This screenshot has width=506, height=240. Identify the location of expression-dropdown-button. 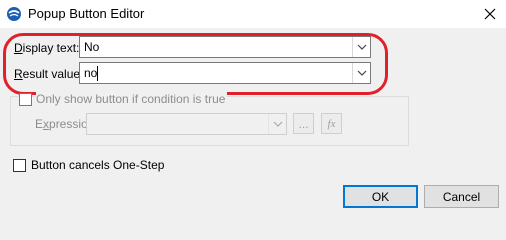
(277, 124).